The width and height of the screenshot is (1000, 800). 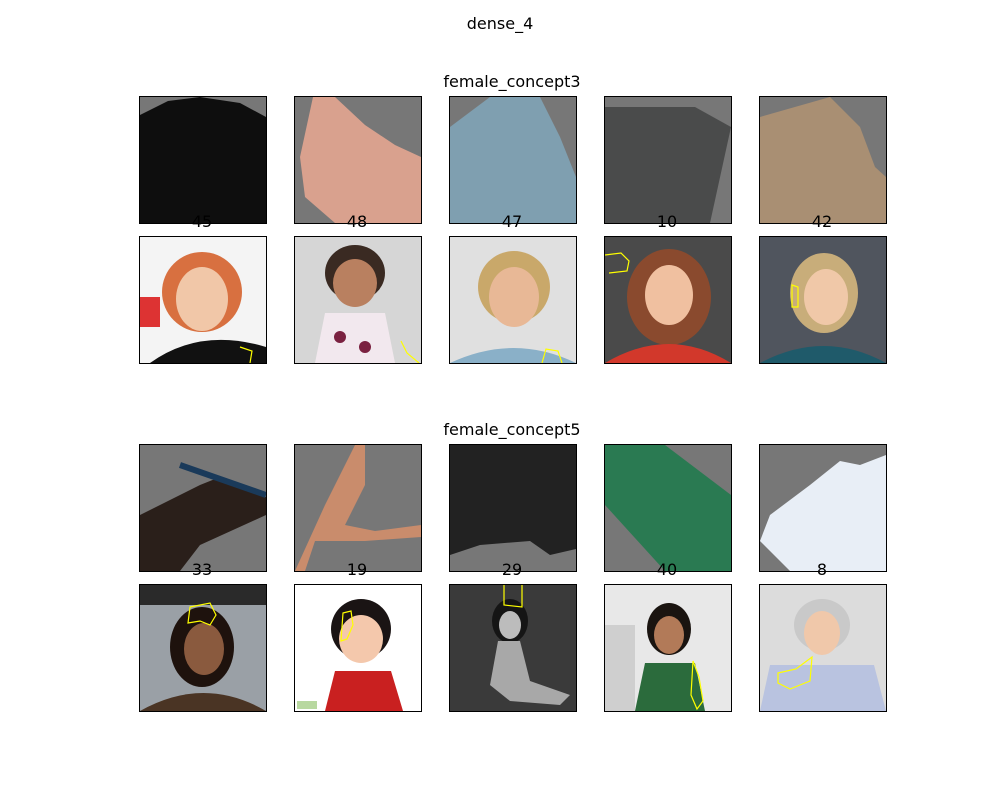 I want to click on gray-patch-icon, so click(x=668, y=160).